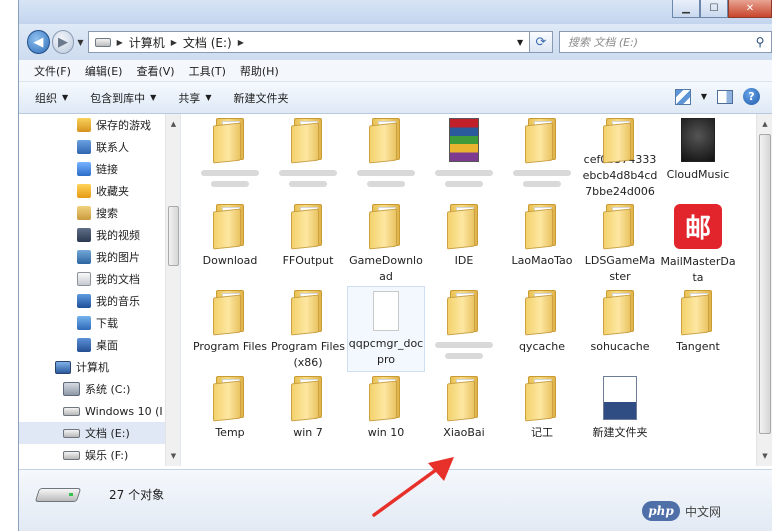 This screenshot has width=772, height=531. I want to click on view-dropdown-icon: ▼, so click(704, 96).